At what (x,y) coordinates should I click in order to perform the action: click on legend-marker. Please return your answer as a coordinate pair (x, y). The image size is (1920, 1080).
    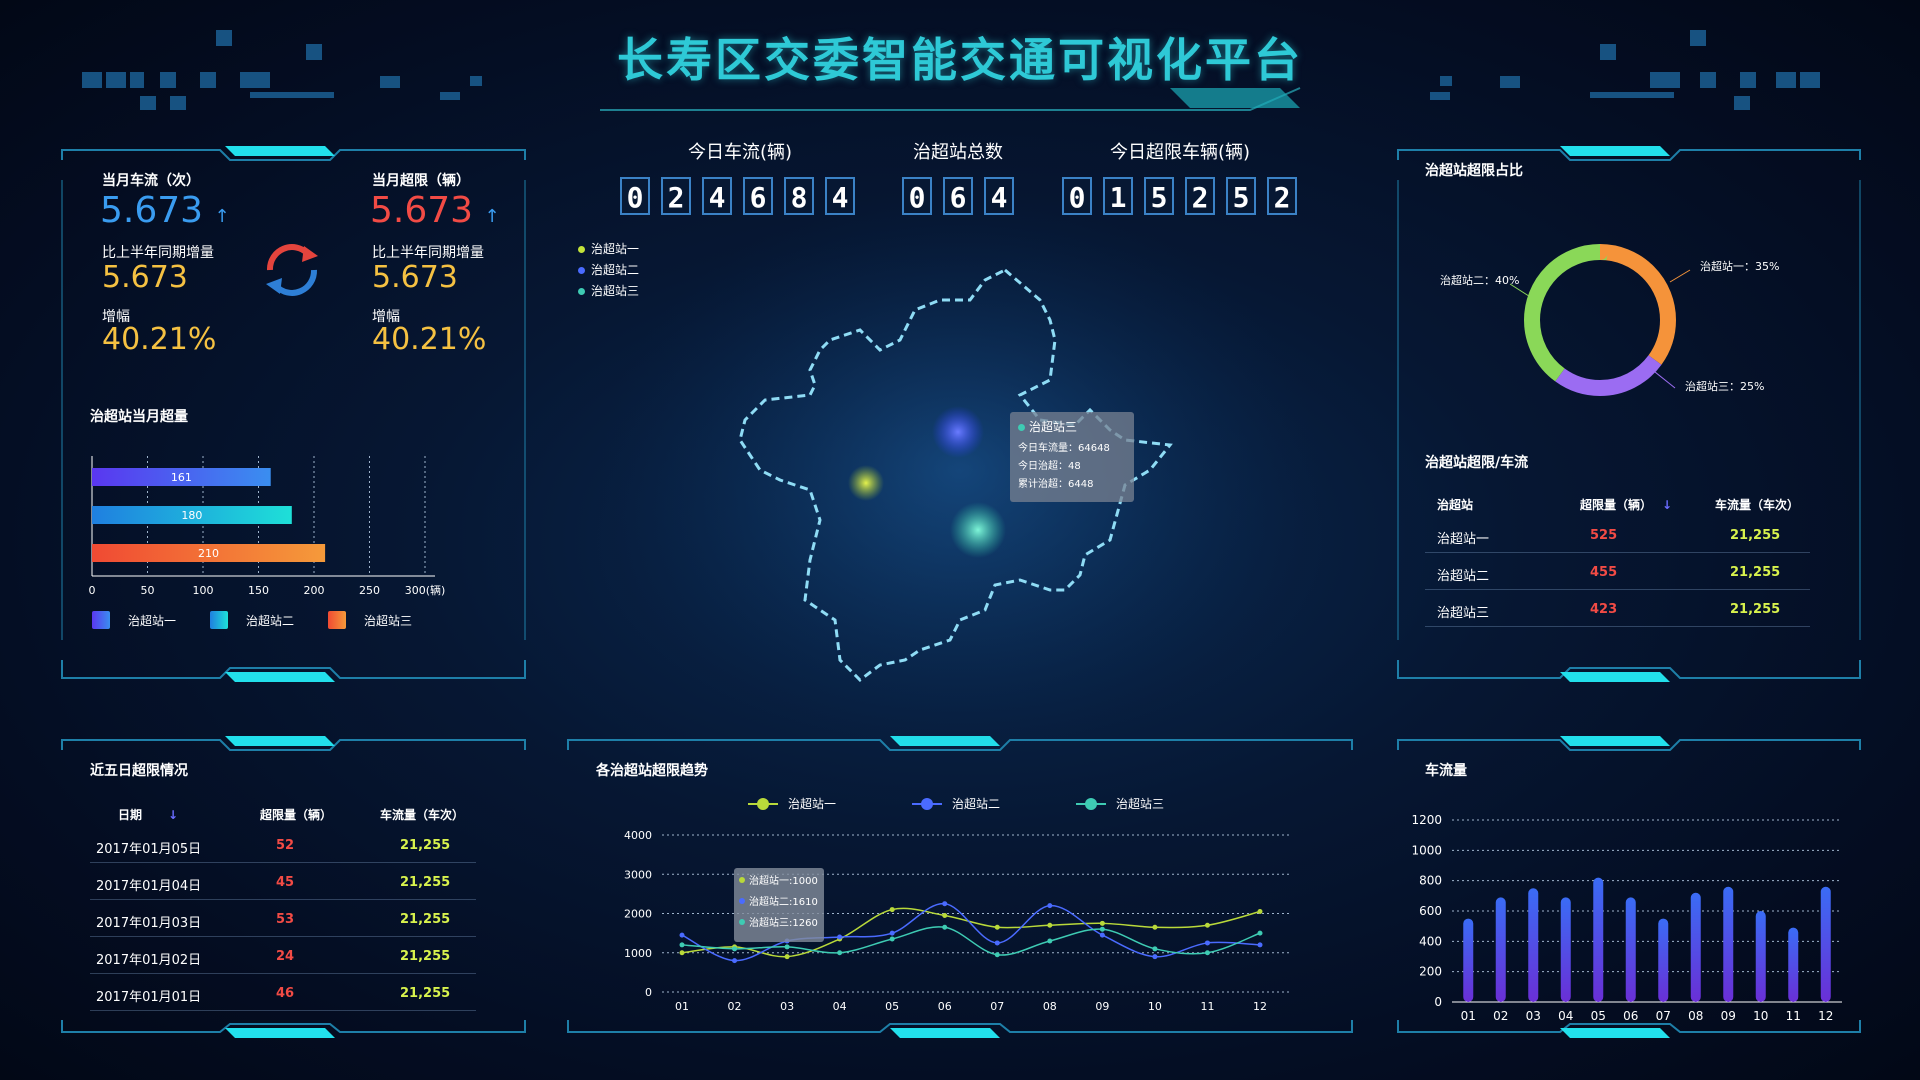
    Looking at the image, I should click on (1091, 804).